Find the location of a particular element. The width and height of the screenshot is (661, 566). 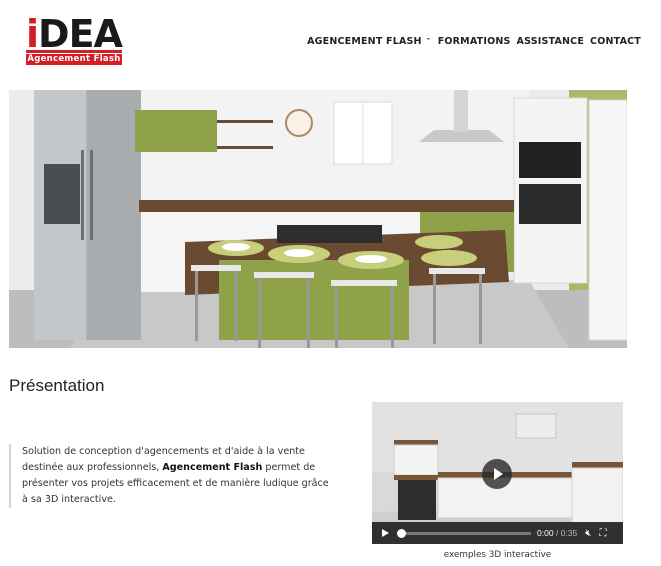

nav-contact: CONTACT is located at coordinates (615, 41).